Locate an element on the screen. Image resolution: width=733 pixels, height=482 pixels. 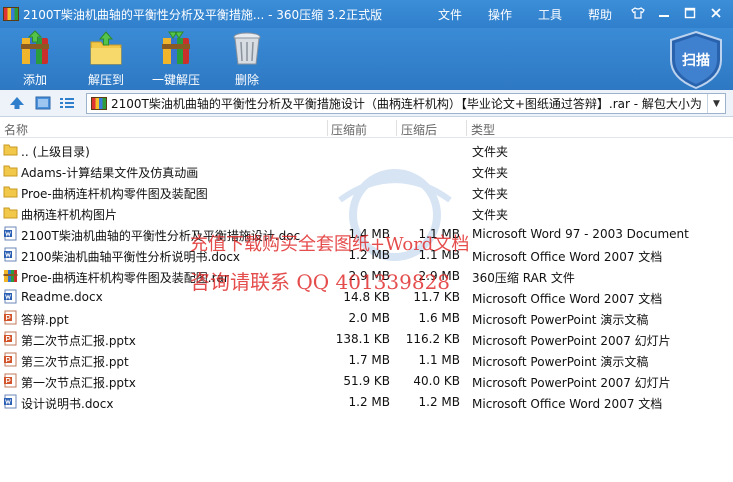
file-name: 第三次节点汇报.ppt is located at coordinates (75, 362).